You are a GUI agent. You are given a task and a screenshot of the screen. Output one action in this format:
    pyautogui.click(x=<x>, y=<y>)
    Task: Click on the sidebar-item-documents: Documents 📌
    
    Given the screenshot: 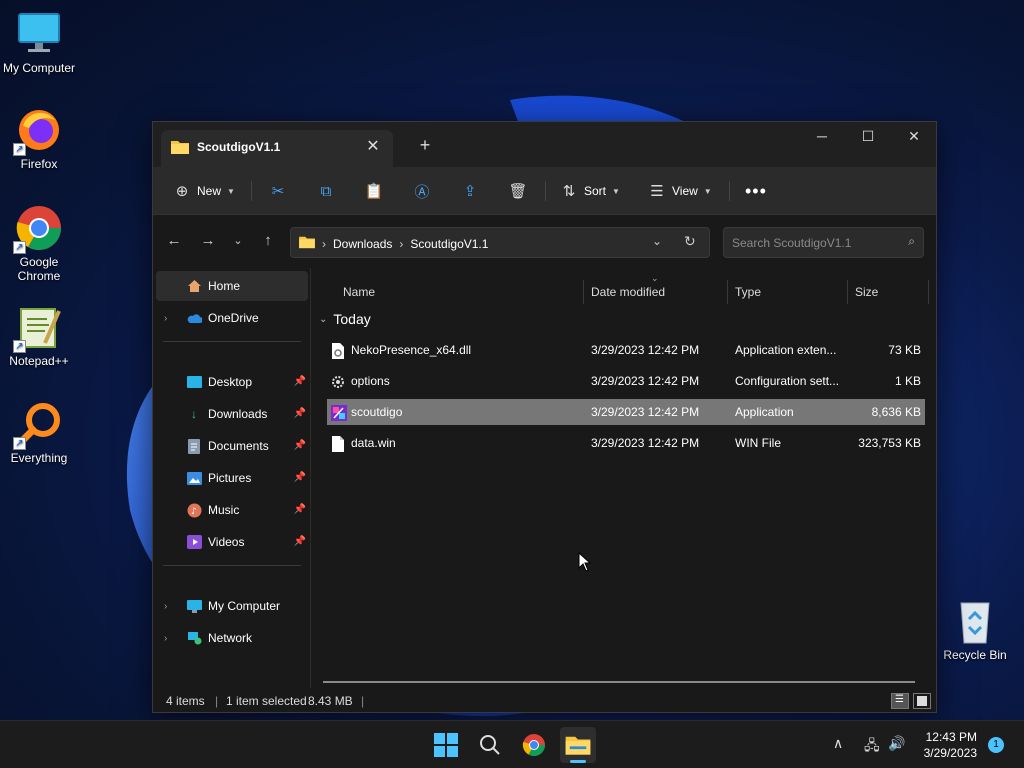 What is the action you would take?
    pyautogui.click(x=232, y=446)
    